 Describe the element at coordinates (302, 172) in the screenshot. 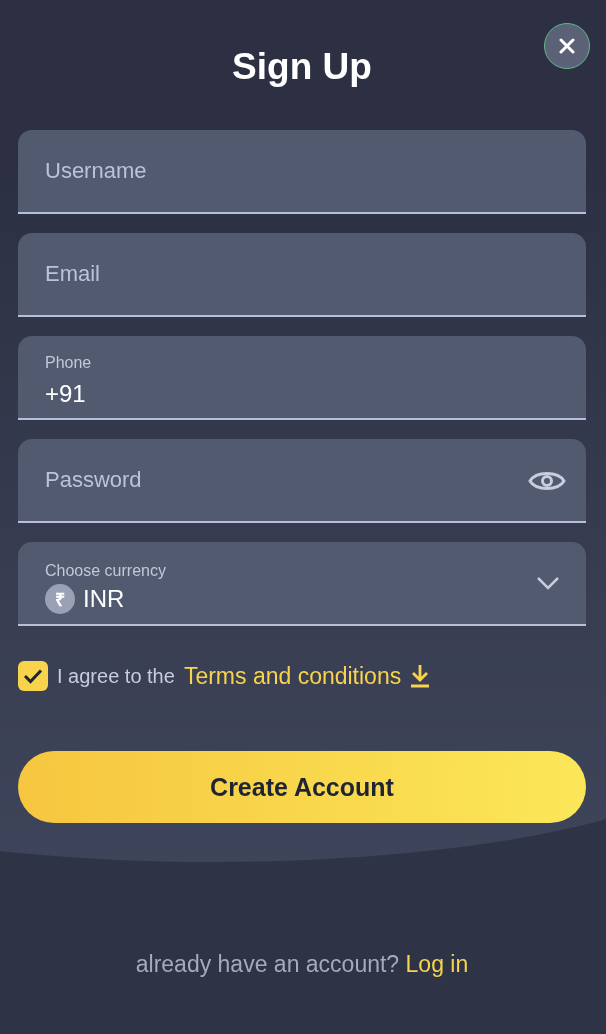

I see `input-field: Username` at that location.